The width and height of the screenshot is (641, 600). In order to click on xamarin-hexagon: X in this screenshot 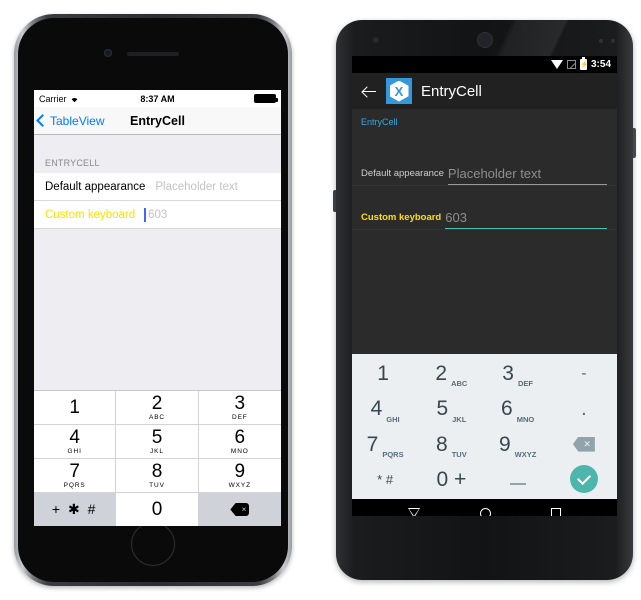, I will do `click(399, 91)`.